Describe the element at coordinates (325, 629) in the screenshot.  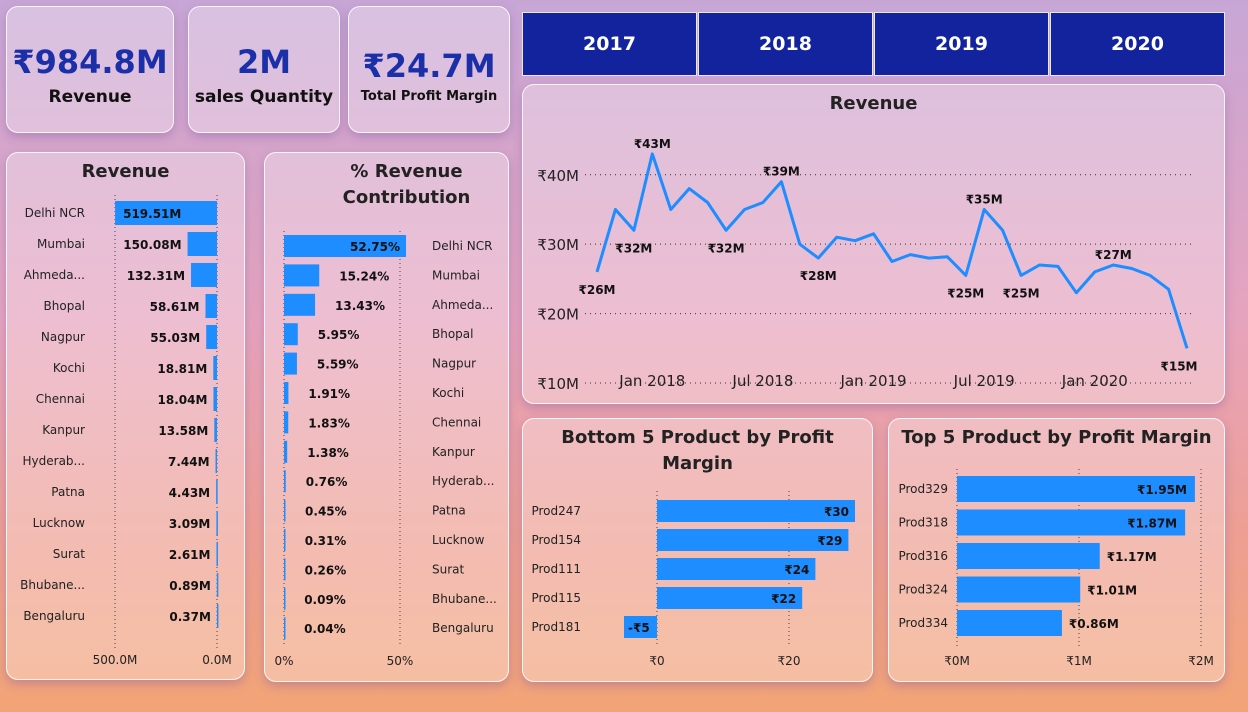
I see `data-label: 0.04%` at that location.